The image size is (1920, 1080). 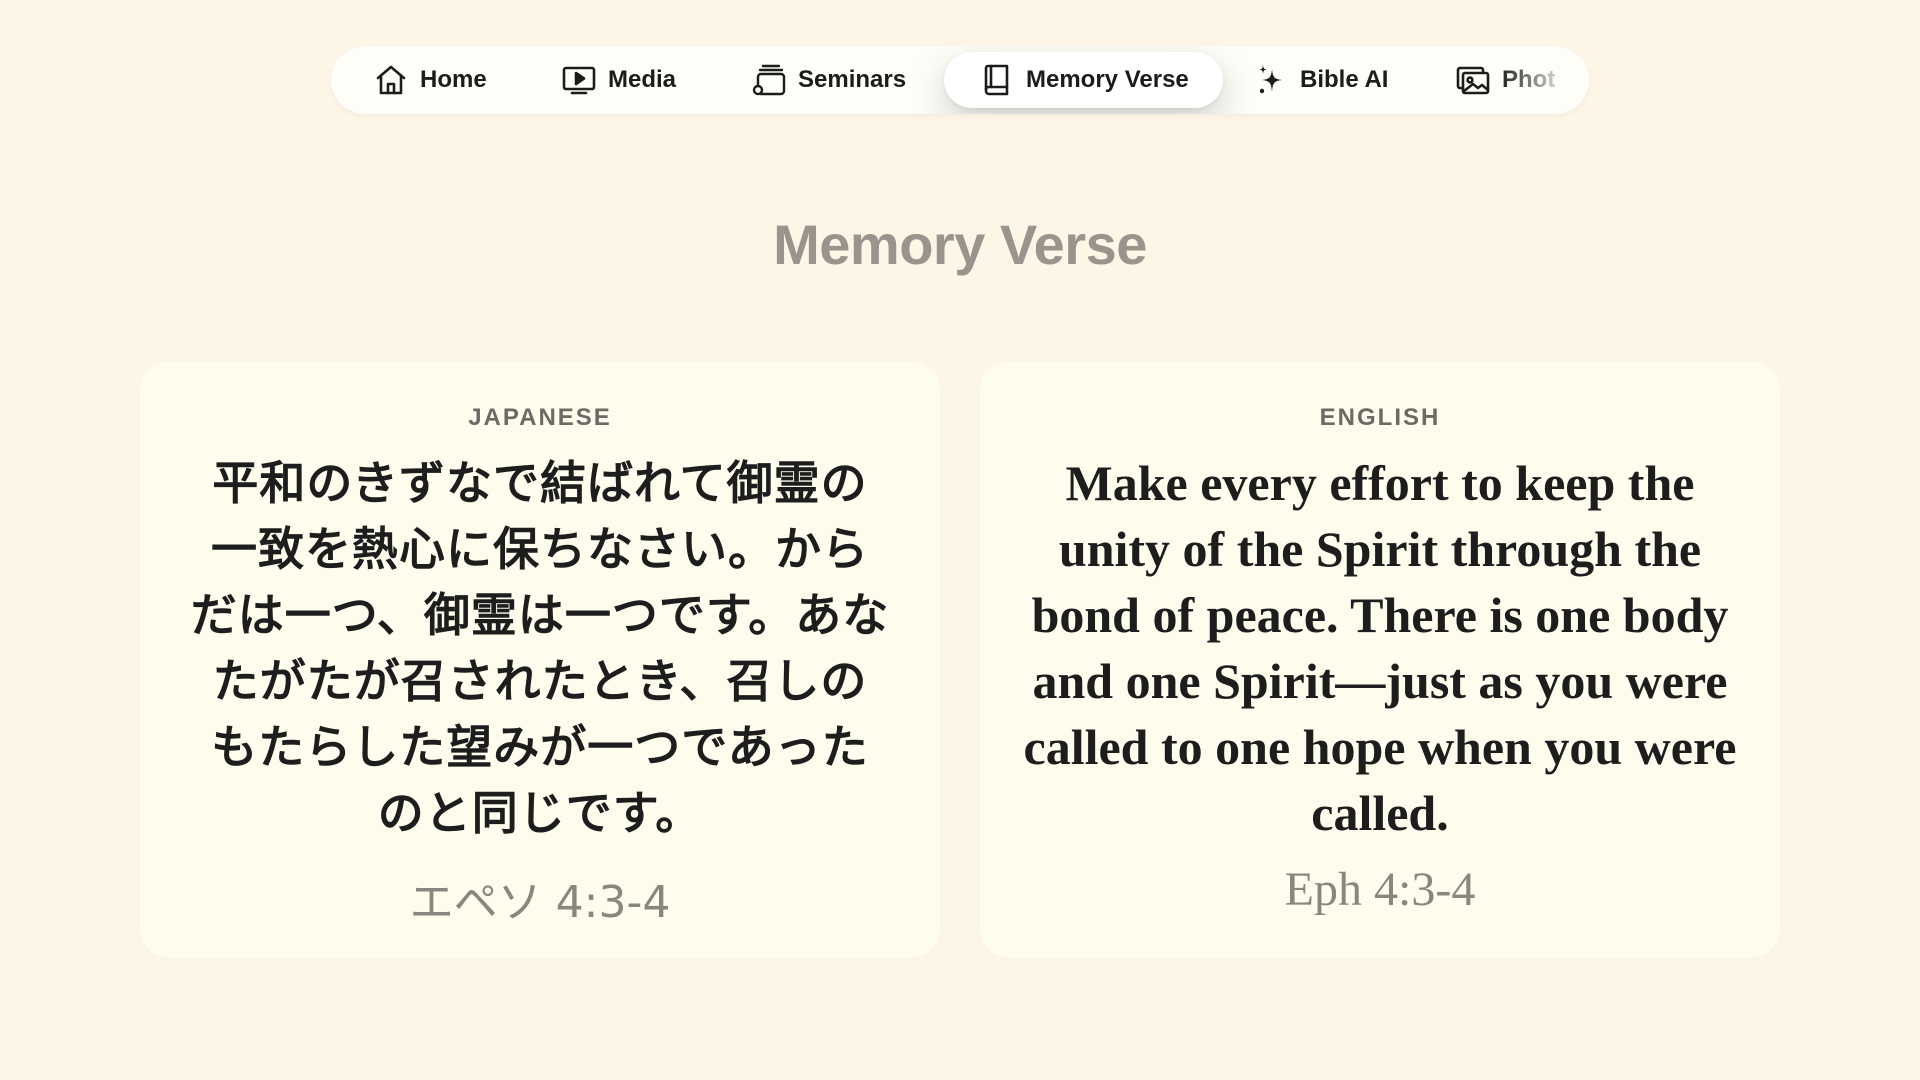 I want to click on nav-item-media: Media, so click(x=618, y=80).